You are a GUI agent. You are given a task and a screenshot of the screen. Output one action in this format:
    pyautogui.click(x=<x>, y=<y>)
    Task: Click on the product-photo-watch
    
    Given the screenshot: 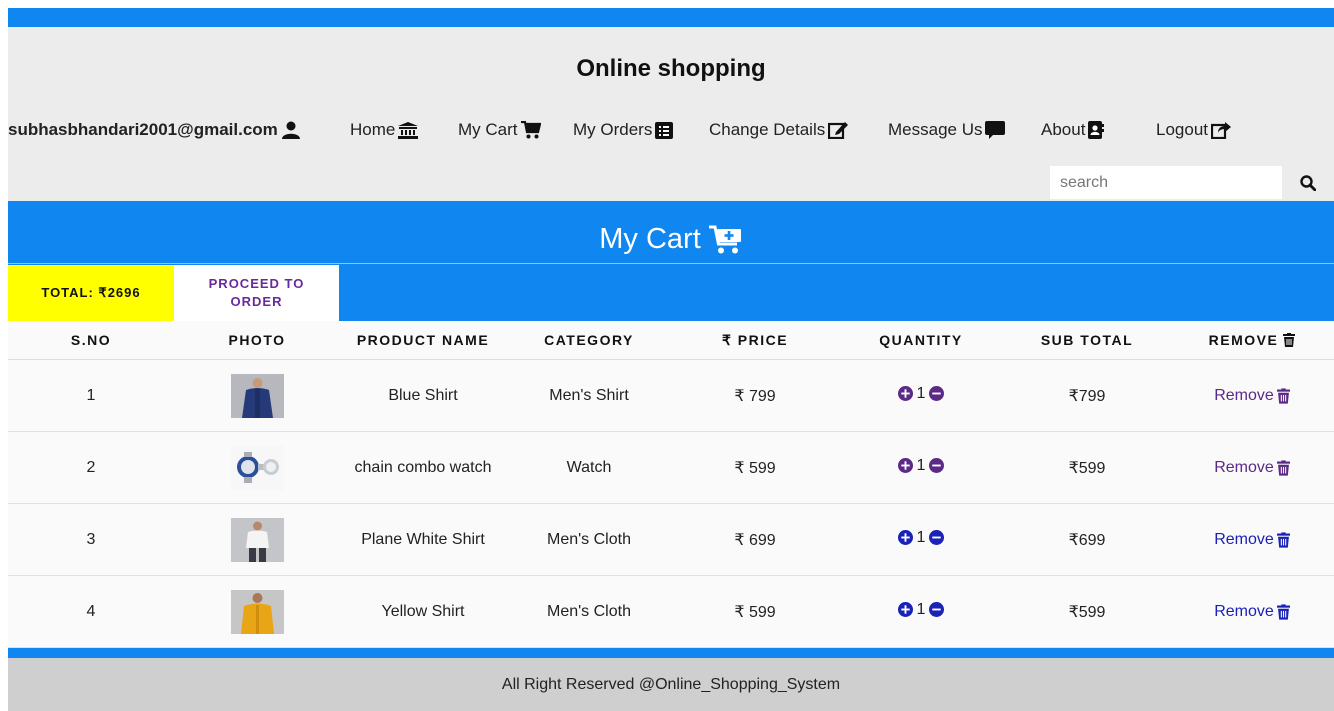 What is the action you would take?
    pyautogui.click(x=257, y=467)
    